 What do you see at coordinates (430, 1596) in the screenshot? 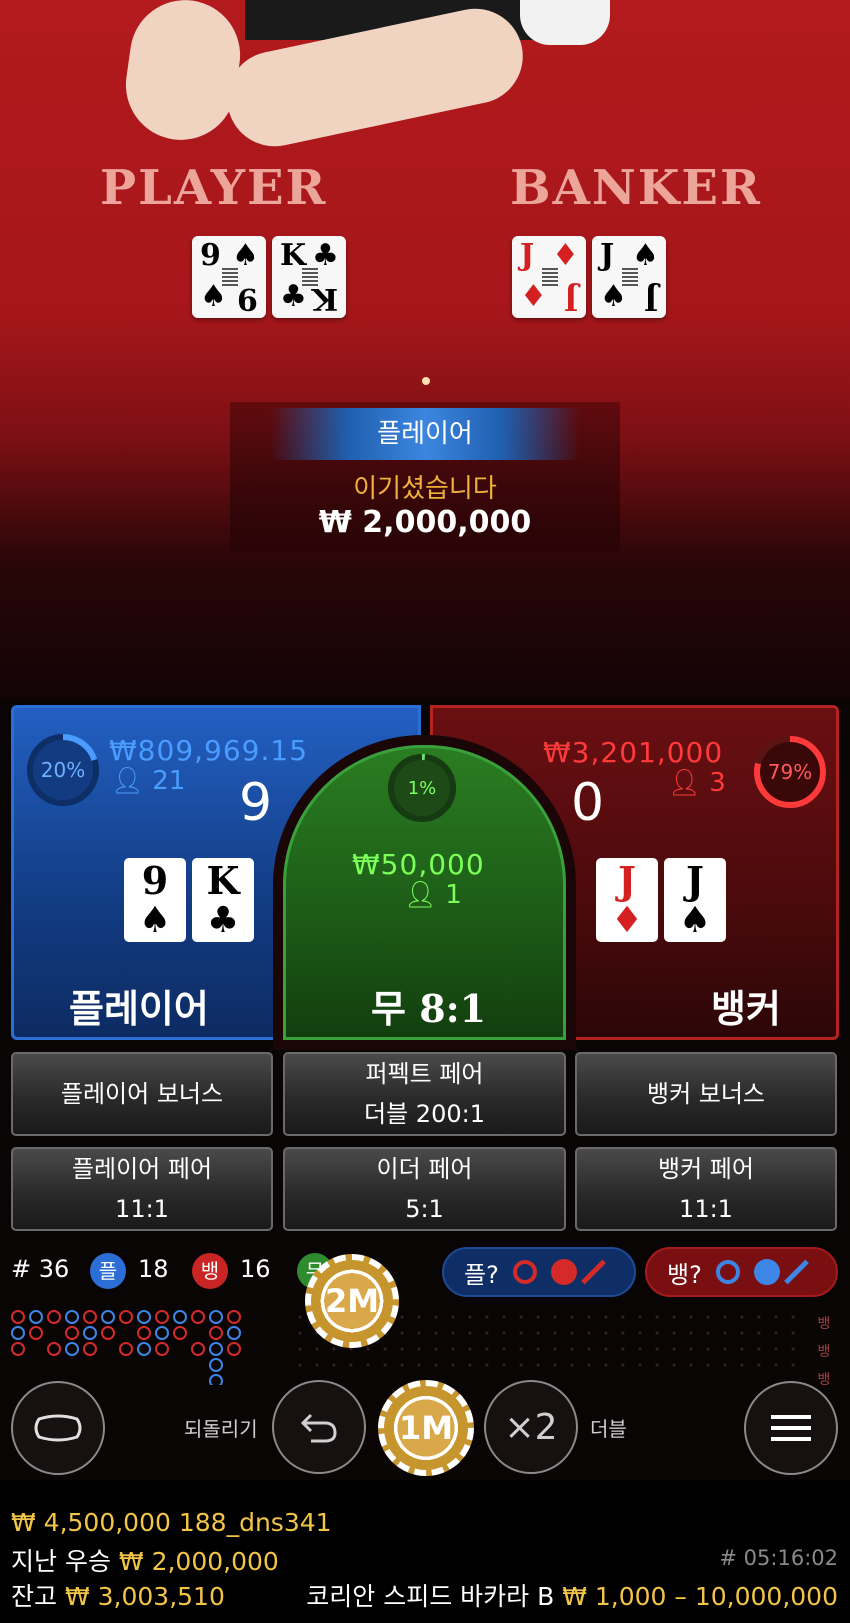
I see `table-name: 코리안 스피드 바카라 B` at bounding box center [430, 1596].